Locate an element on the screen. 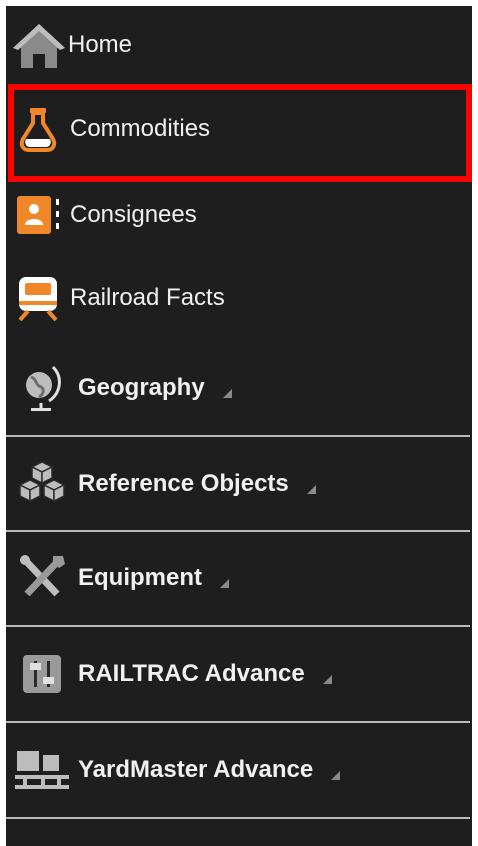 The height and width of the screenshot is (846, 478). sidebar-item-railroad-facts: Railroad Facts is located at coordinates (239, 298).